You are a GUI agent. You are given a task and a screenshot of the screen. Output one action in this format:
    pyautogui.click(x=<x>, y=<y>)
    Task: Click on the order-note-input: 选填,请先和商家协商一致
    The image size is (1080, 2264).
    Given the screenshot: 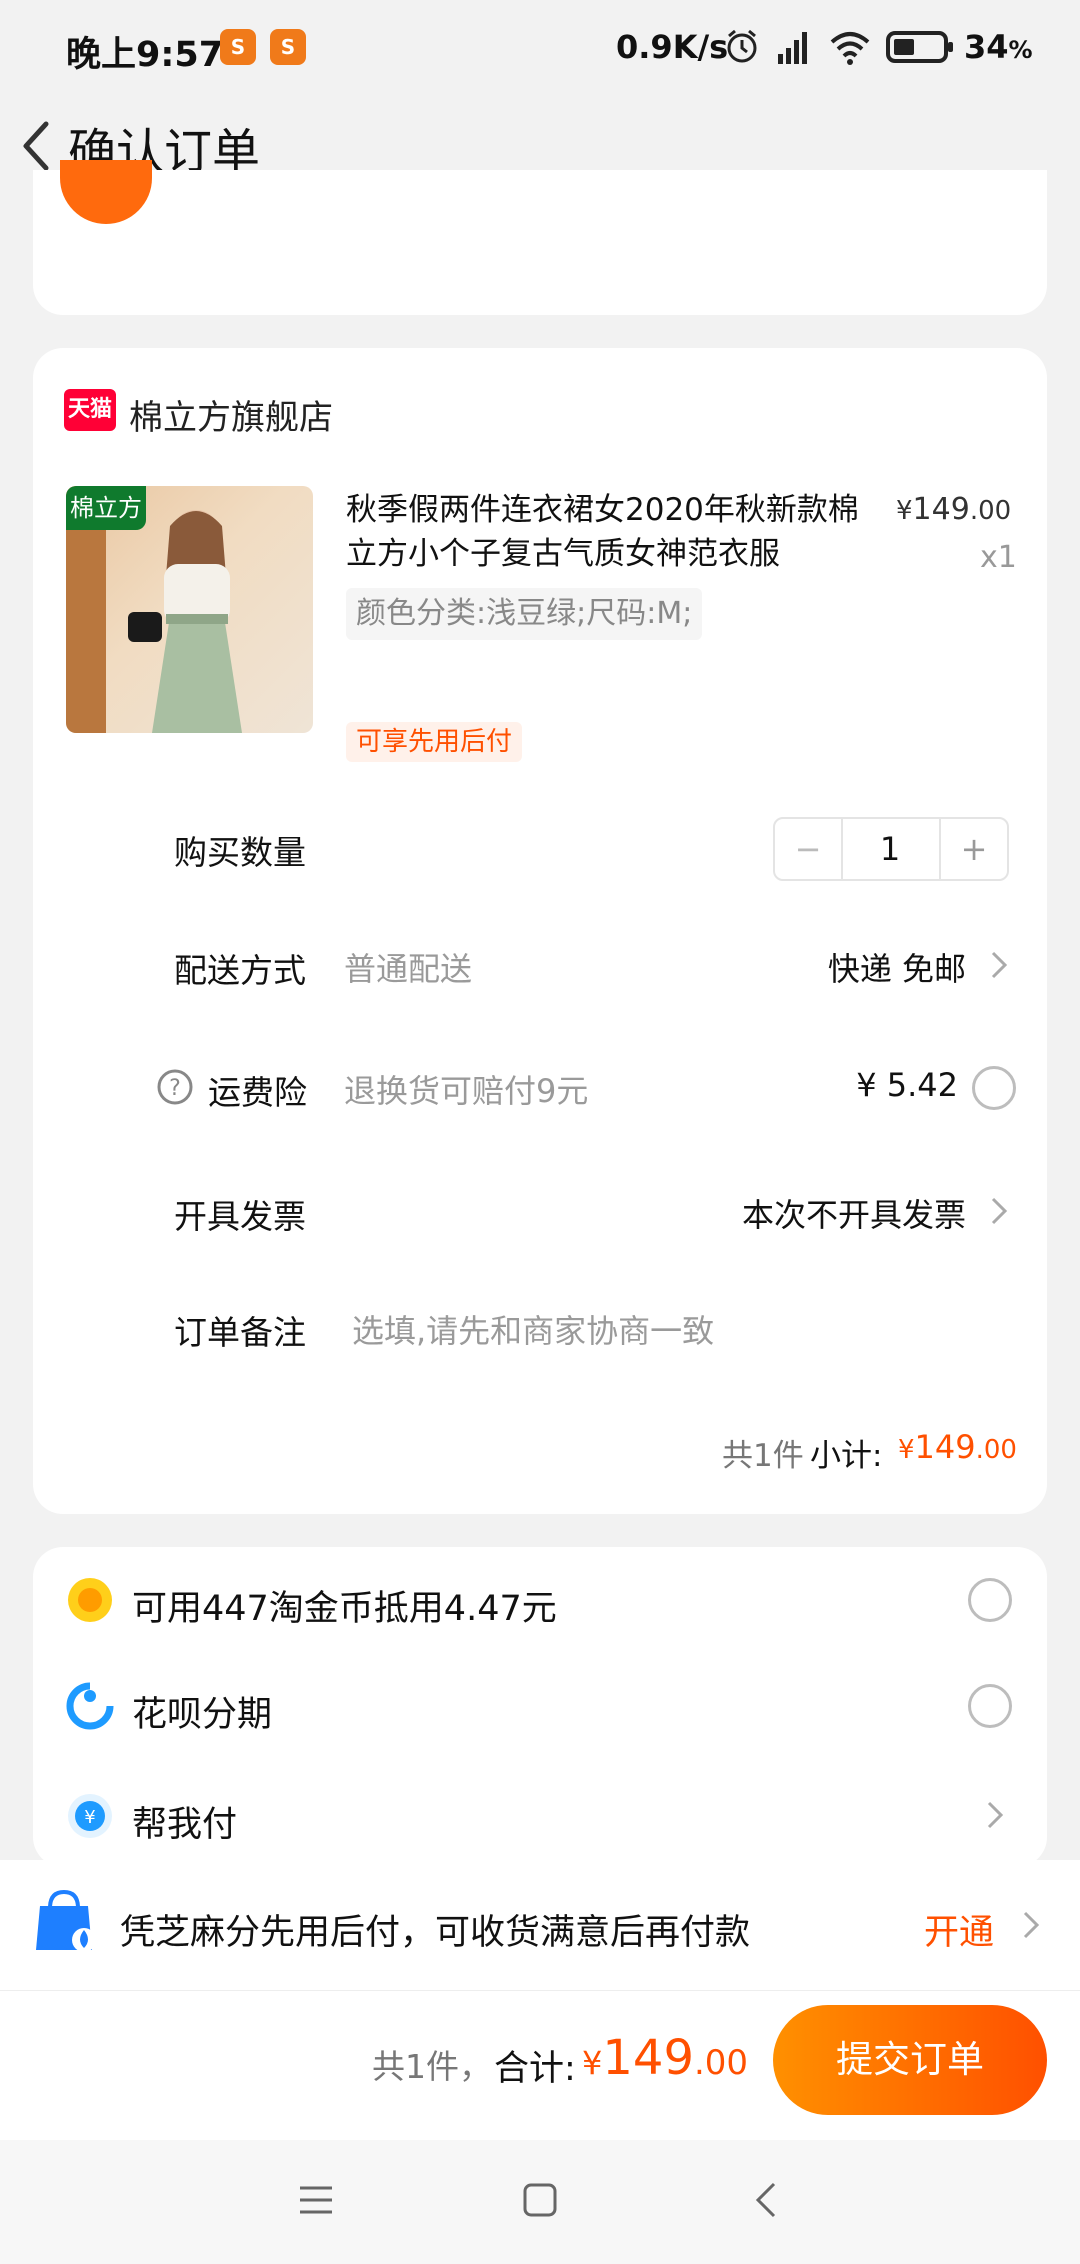 What is the action you would take?
    pyautogui.click(x=672, y=1329)
    